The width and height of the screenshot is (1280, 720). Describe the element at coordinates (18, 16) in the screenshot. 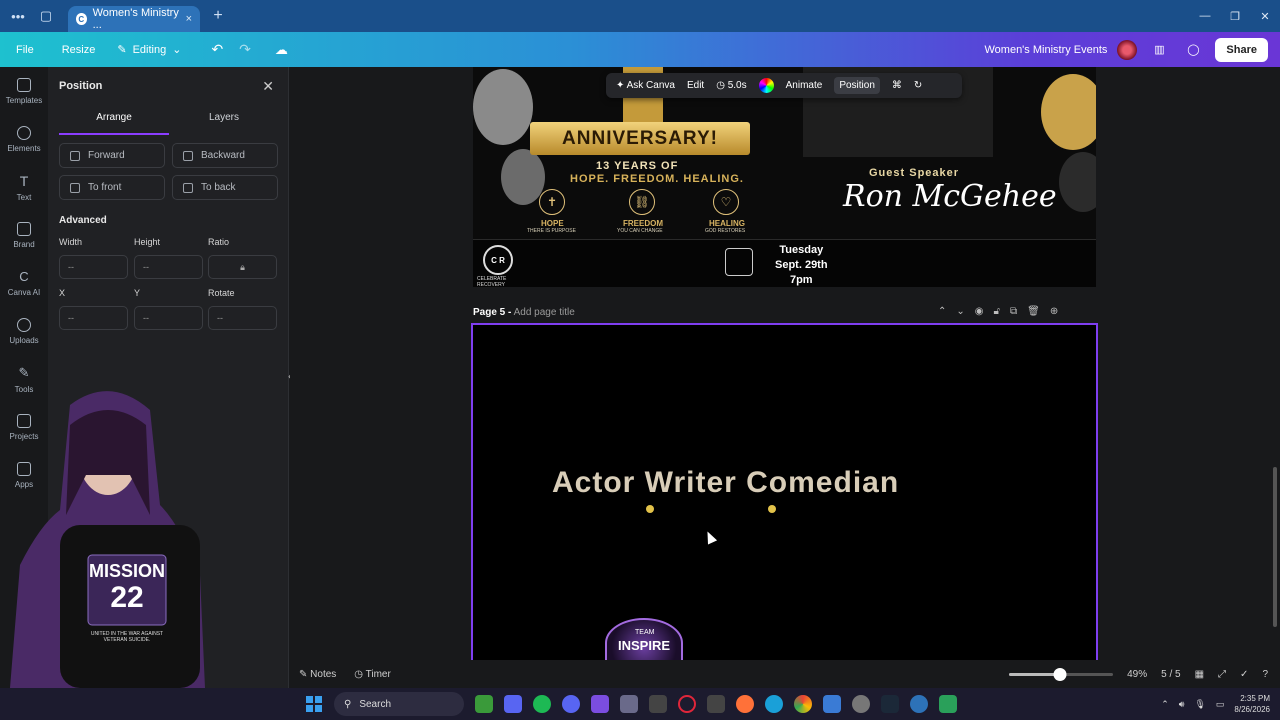

I see `browser-menu-icon: •••` at that location.